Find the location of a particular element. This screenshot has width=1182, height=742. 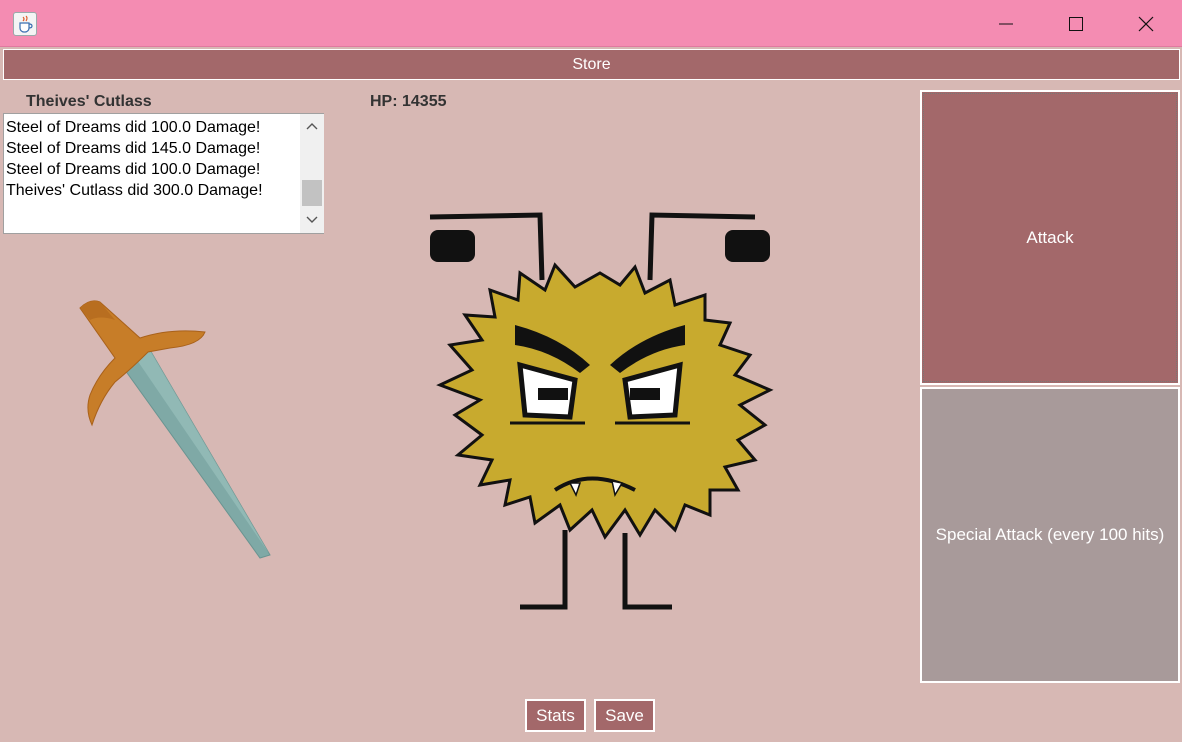

minimize-icon is located at coordinates (1006, 23).